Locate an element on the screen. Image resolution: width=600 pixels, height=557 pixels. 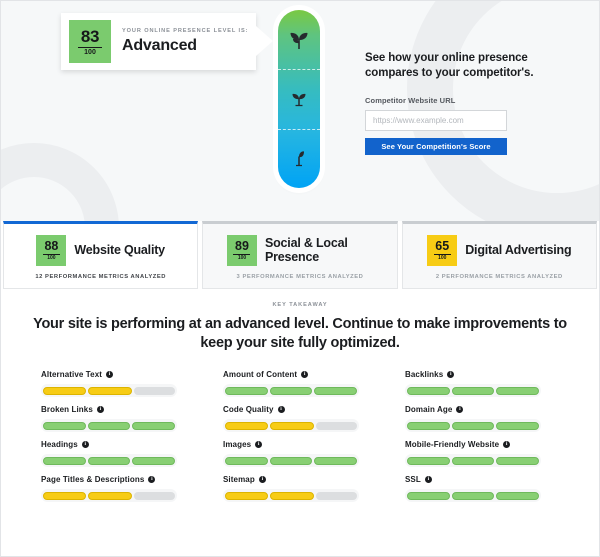
category-metrics-count: 3 PERFORMANCE METRICS ANALYZED is located at coordinates (300, 276).